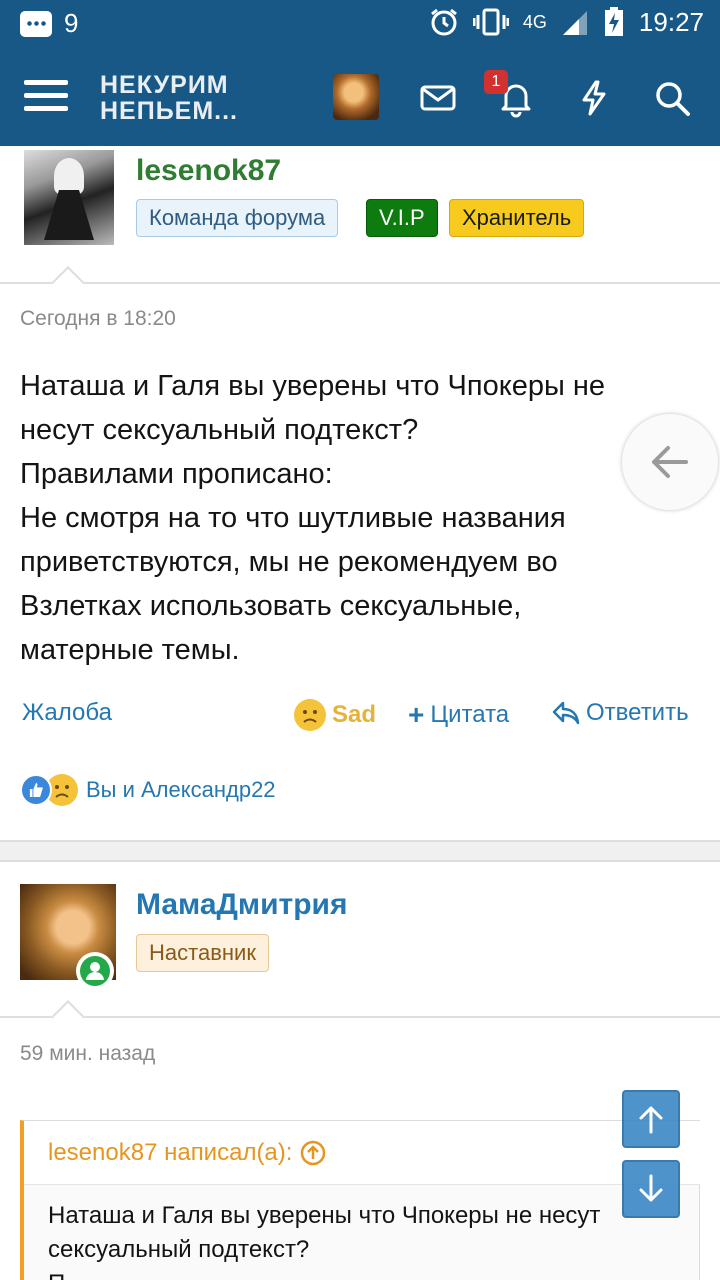  I want to click on post-line: матерные темы., so click(130, 650).